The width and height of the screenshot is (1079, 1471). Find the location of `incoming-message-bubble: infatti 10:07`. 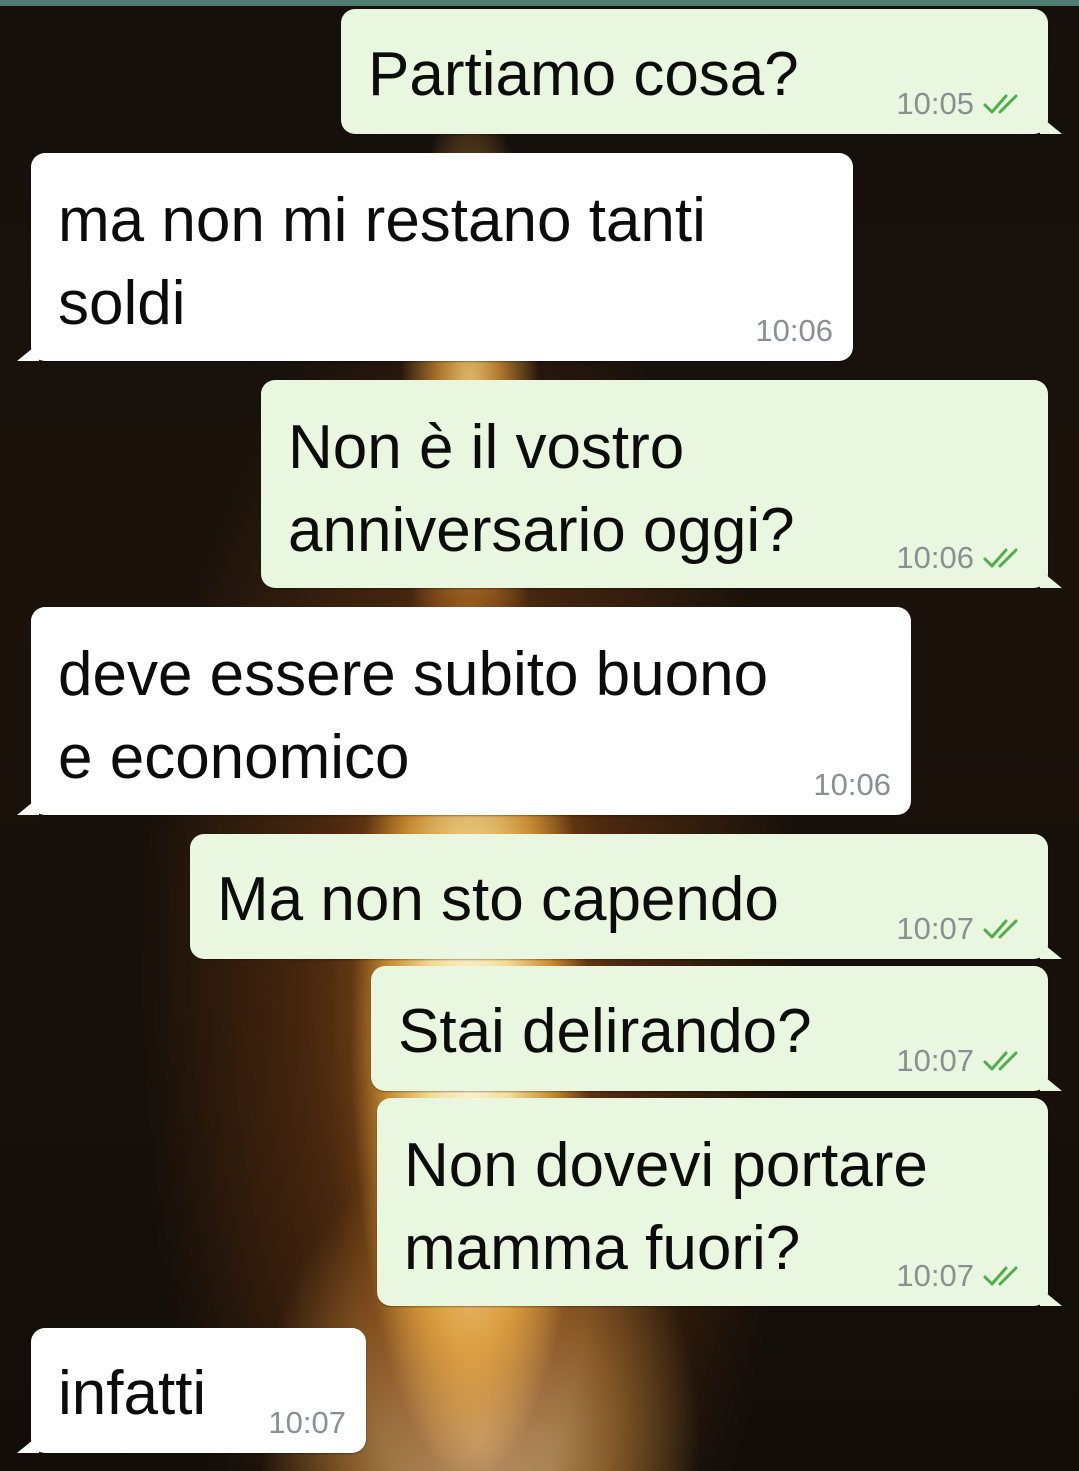

incoming-message-bubble: infatti 10:07 is located at coordinates (191, 1390).